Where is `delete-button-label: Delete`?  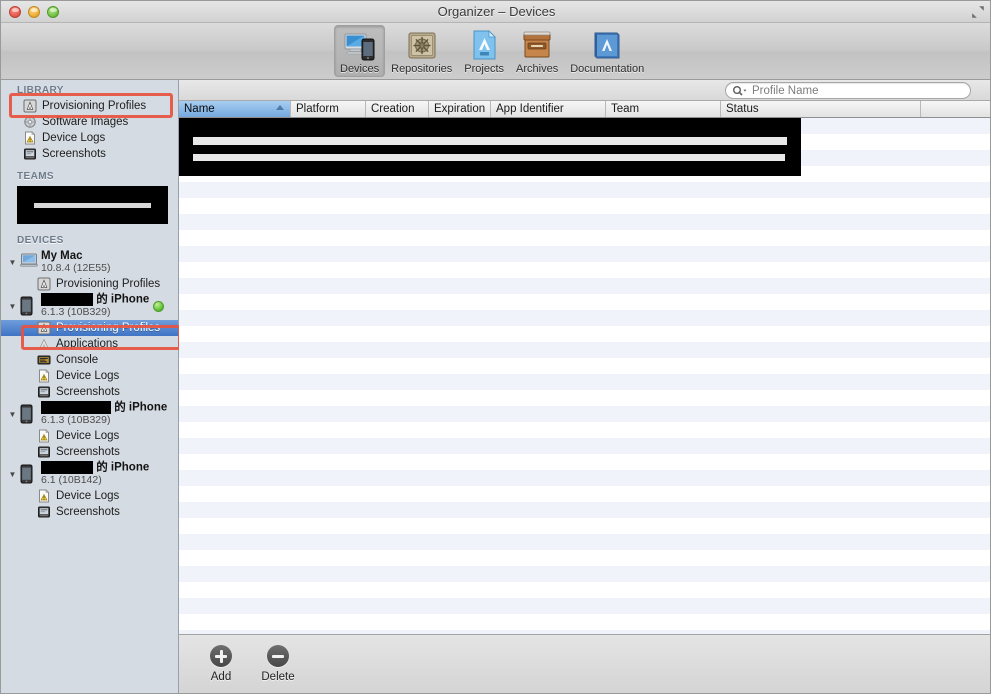 delete-button-label: Delete is located at coordinates (278, 677).